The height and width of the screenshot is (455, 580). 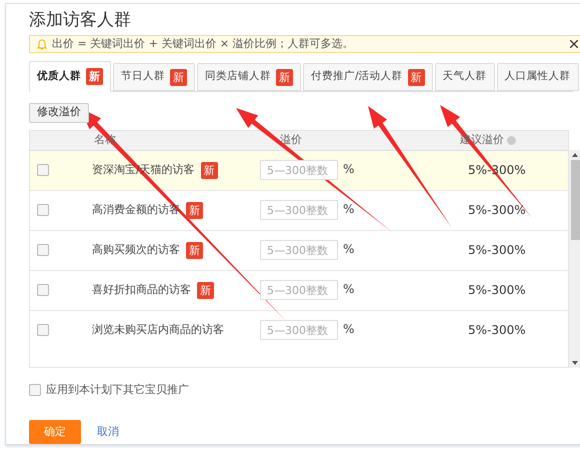 I want to click on crowd-name: 高购买频次的访客, so click(x=136, y=250).